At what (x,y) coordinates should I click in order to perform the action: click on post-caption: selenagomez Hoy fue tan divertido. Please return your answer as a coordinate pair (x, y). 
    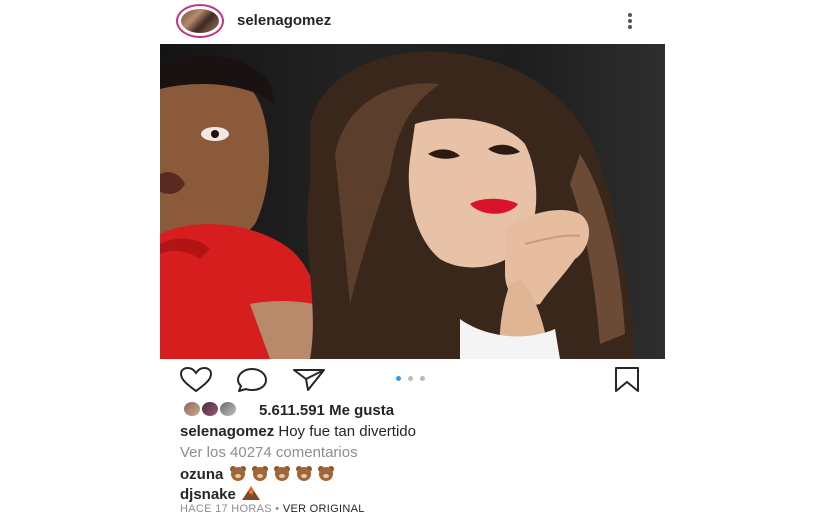
    Looking at the image, I should click on (298, 431).